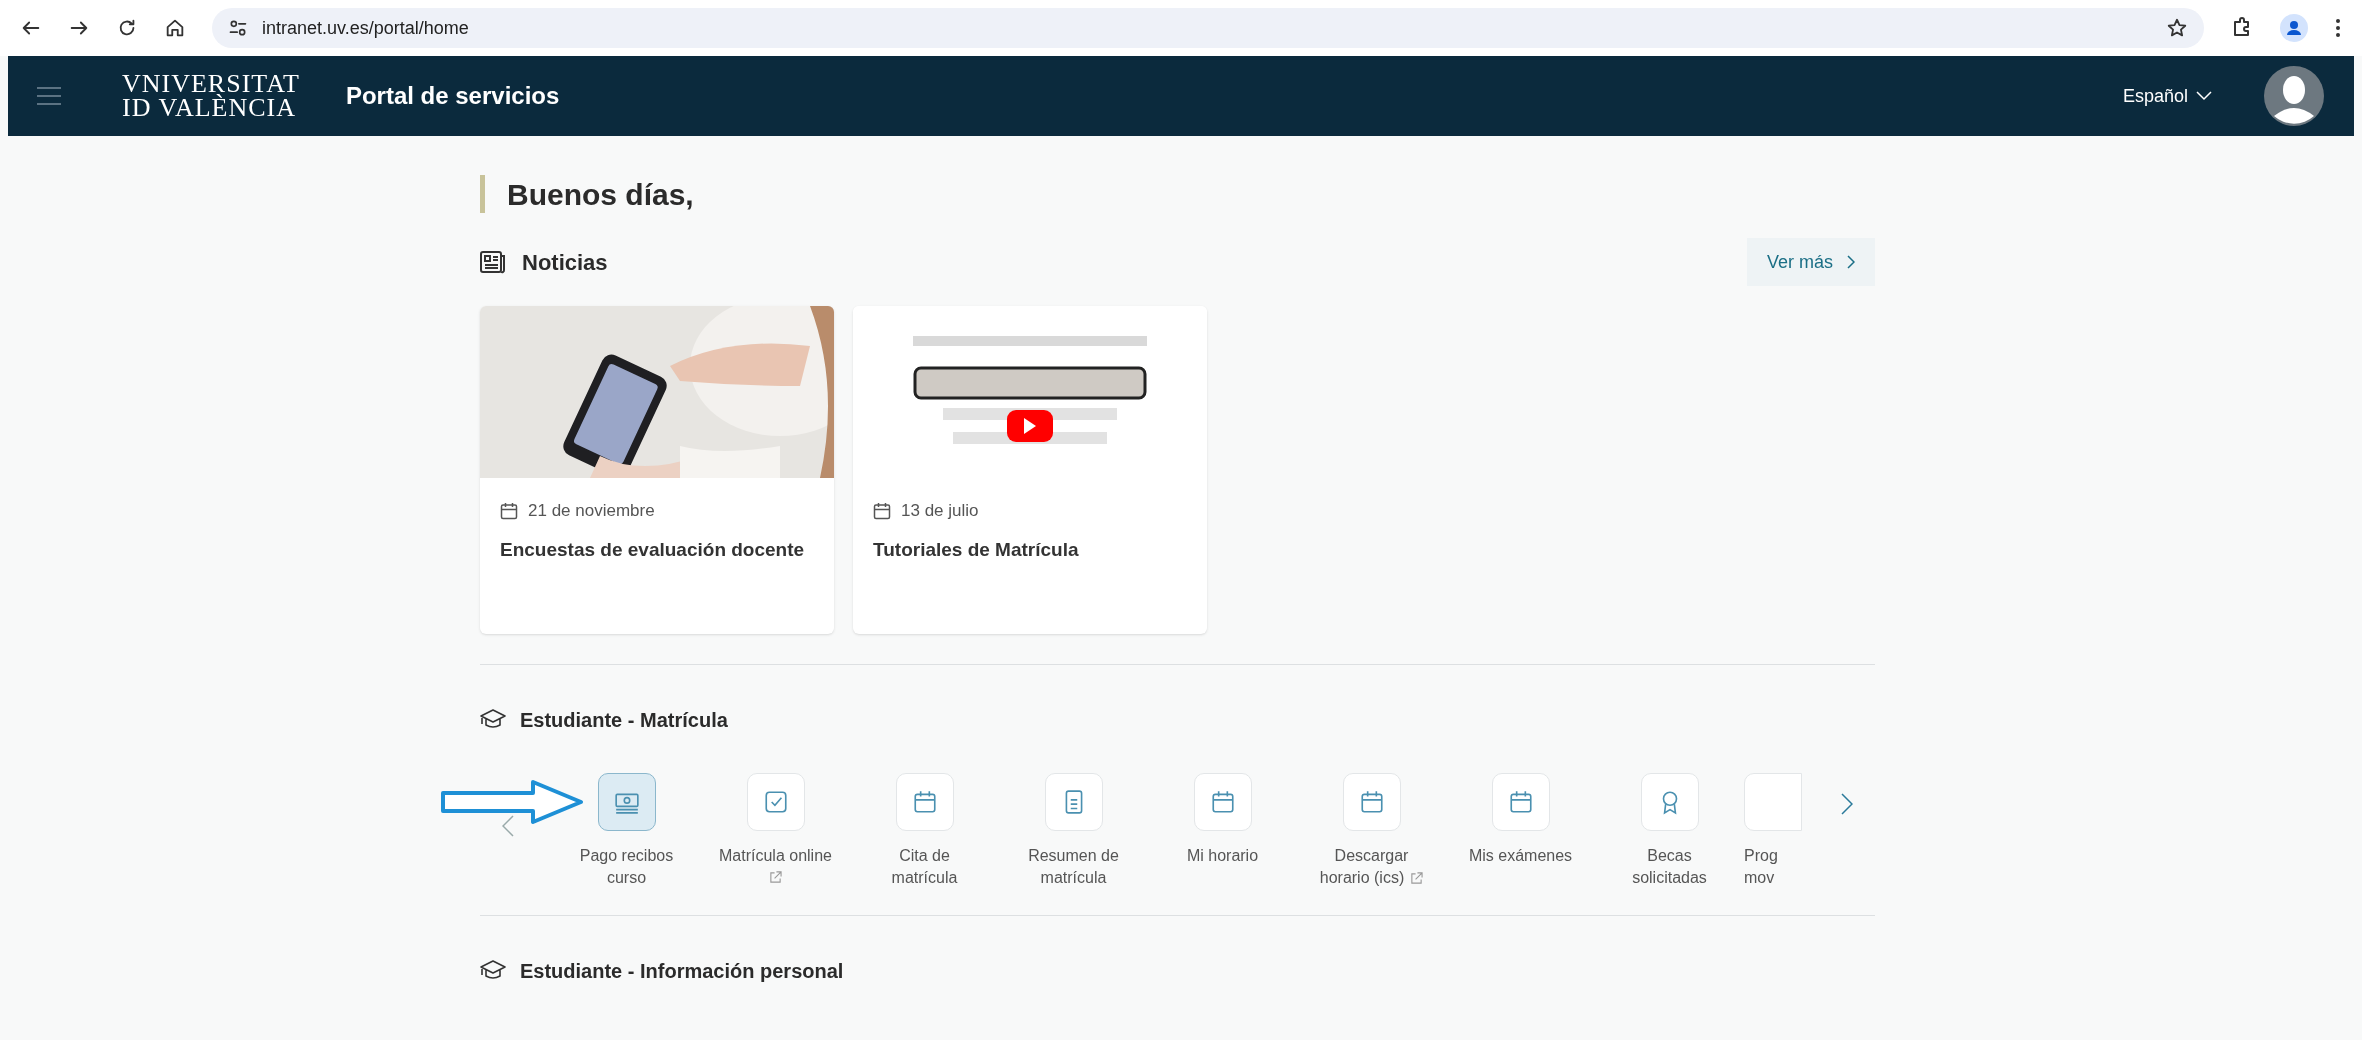  What do you see at coordinates (1810, 262) in the screenshot?
I see `see-more-button: Ver más` at bounding box center [1810, 262].